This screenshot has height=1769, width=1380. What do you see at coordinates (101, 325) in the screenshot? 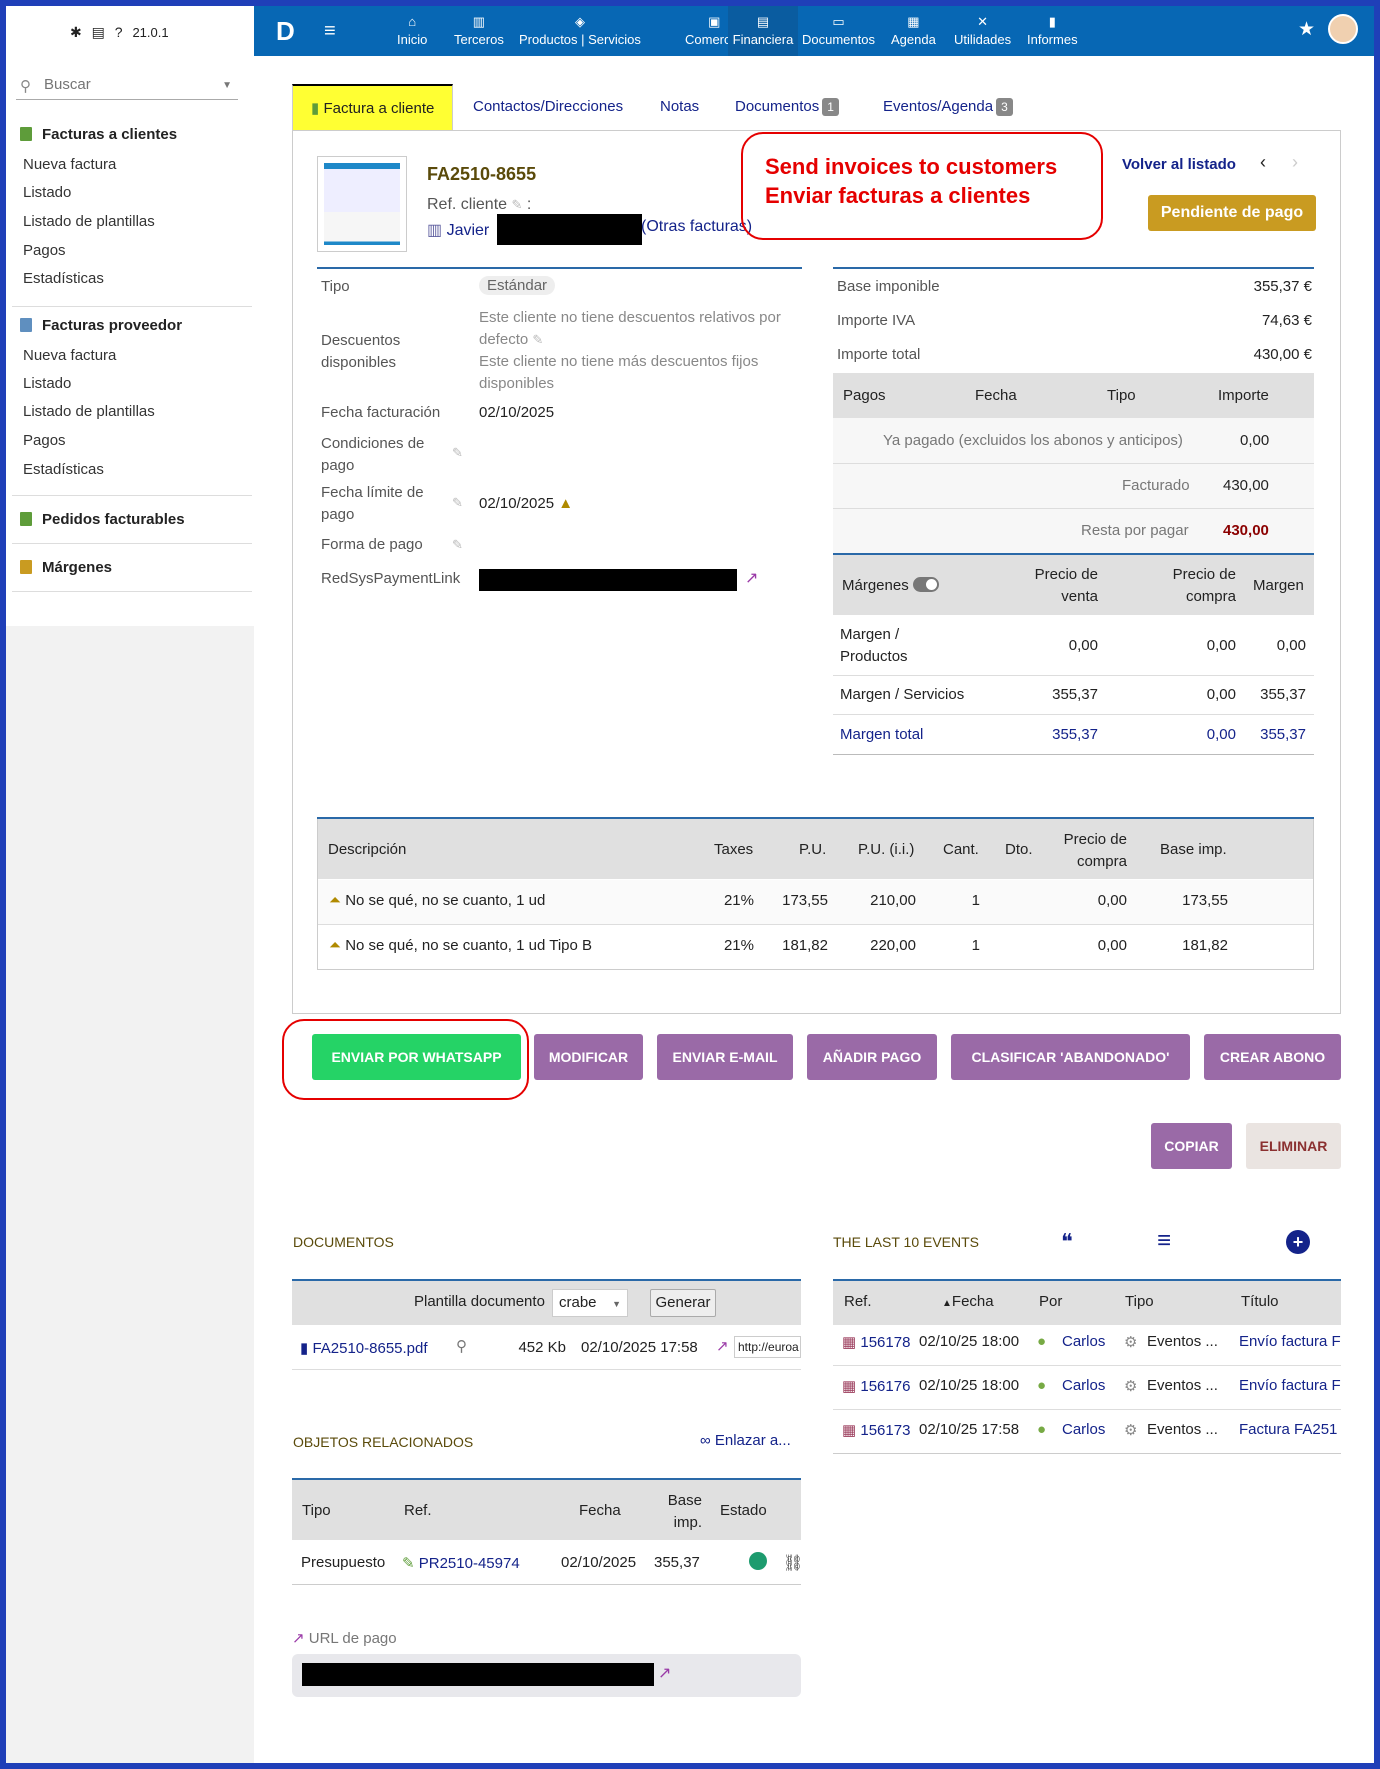
I see `sidebar-heading-facturas-proveedor: Facturas proveedor` at bounding box center [101, 325].